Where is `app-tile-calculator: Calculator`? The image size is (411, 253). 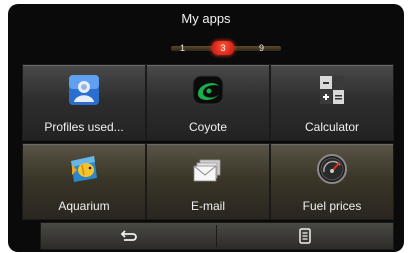 app-tile-calculator: Calculator is located at coordinates (332, 102).